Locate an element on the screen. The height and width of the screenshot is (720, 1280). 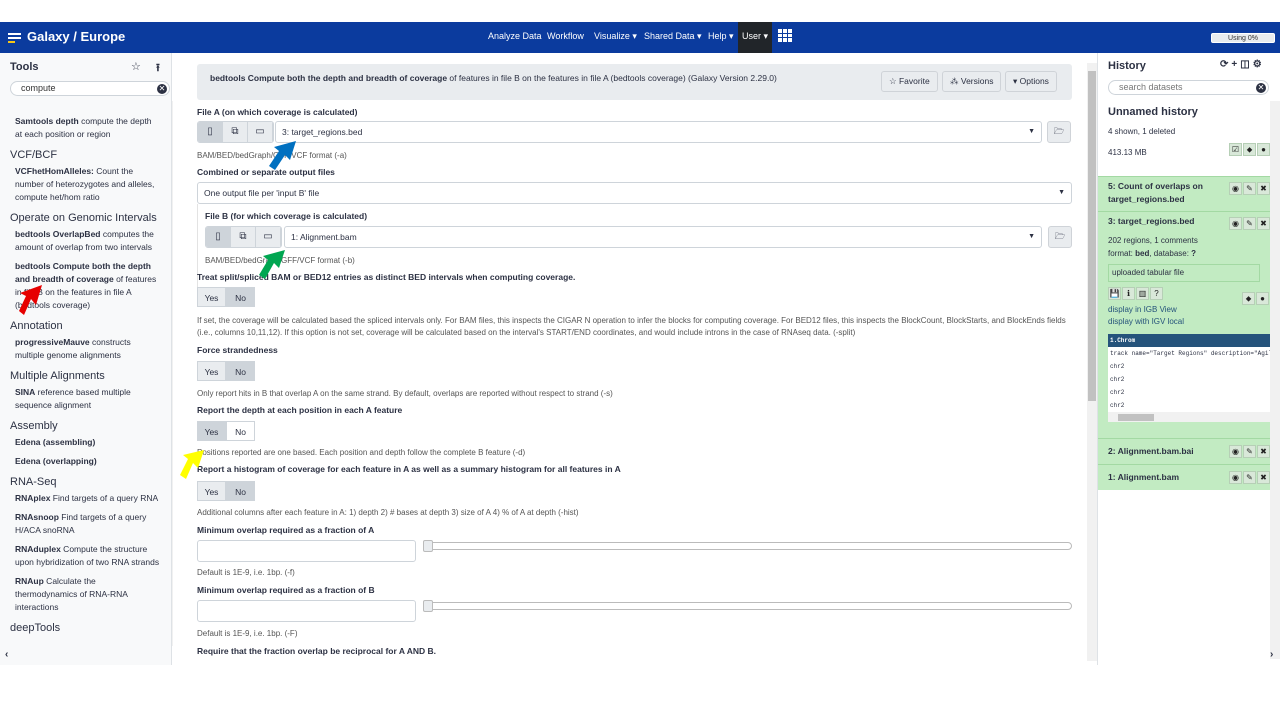
tool-item: RNAplex Find targets of a query RNA is located at coordinates (87, 498).